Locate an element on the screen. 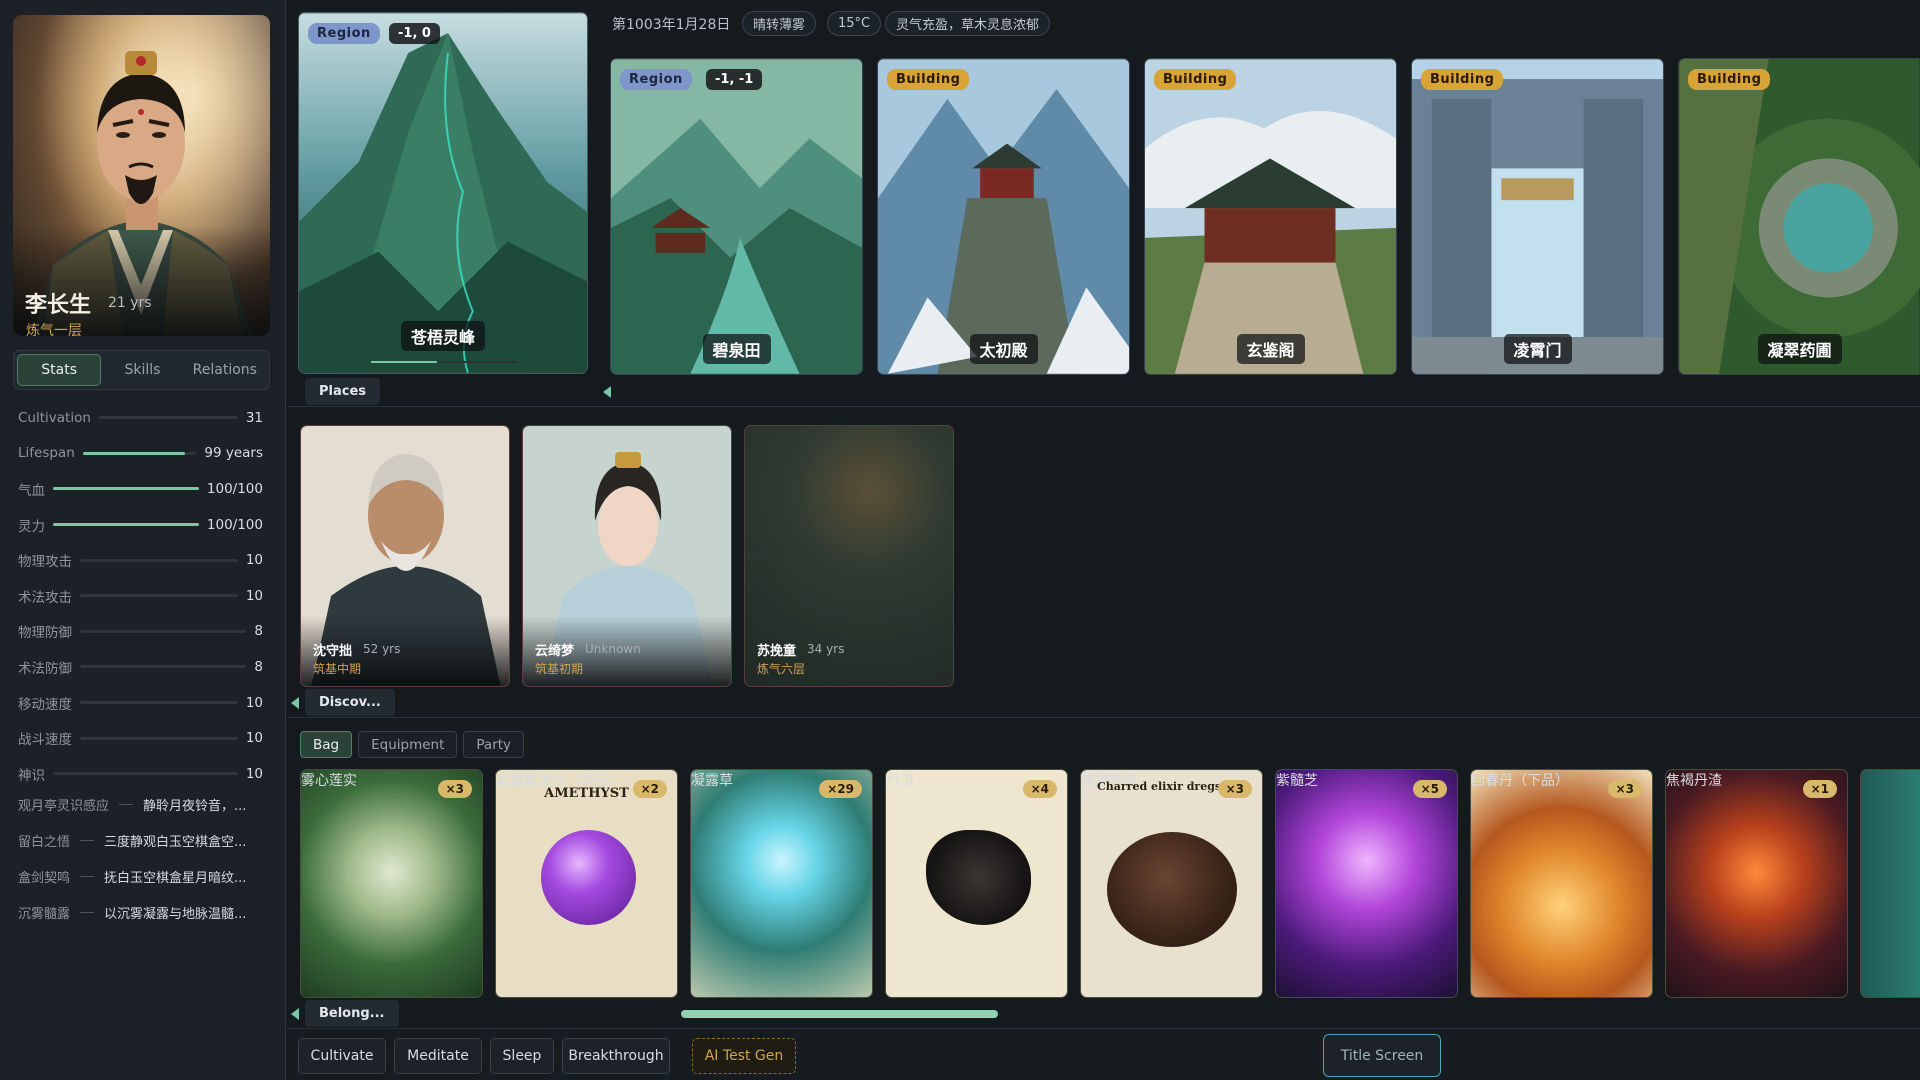  sleep-button: Sleep is located at coordinates (522, 1056).